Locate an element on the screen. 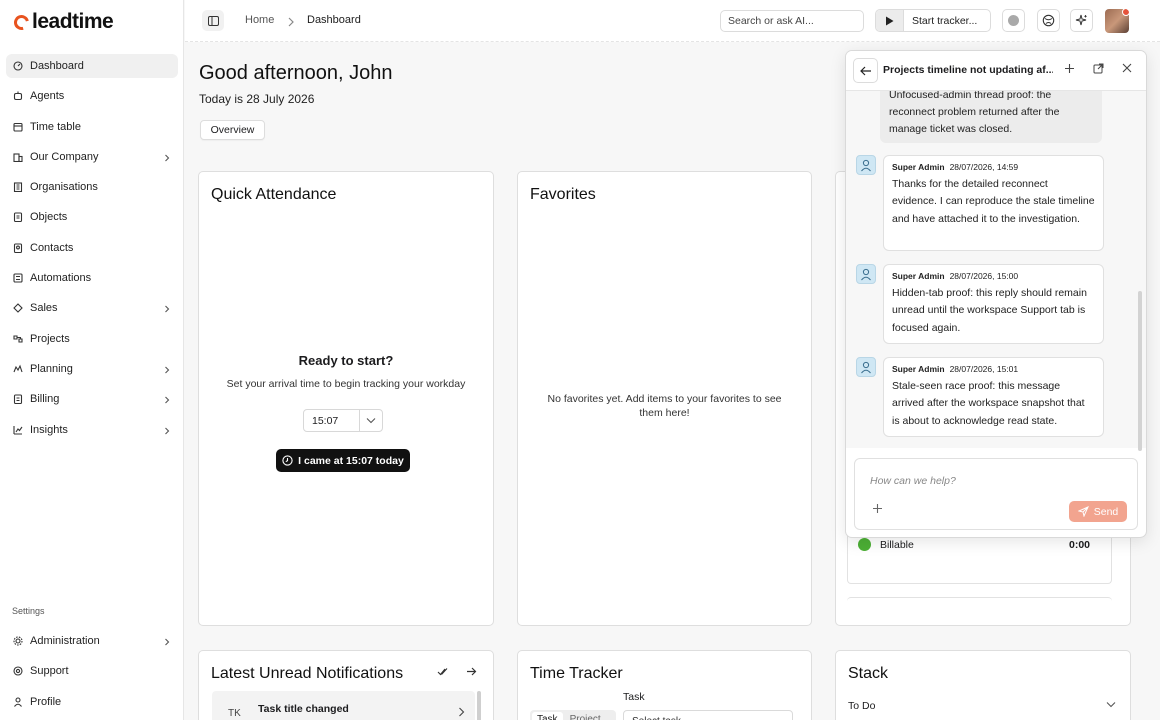 The height and width of the screenshot is (720, 1160). came-at-button: I came at 15:07 today is located at coordinates (343, 460).